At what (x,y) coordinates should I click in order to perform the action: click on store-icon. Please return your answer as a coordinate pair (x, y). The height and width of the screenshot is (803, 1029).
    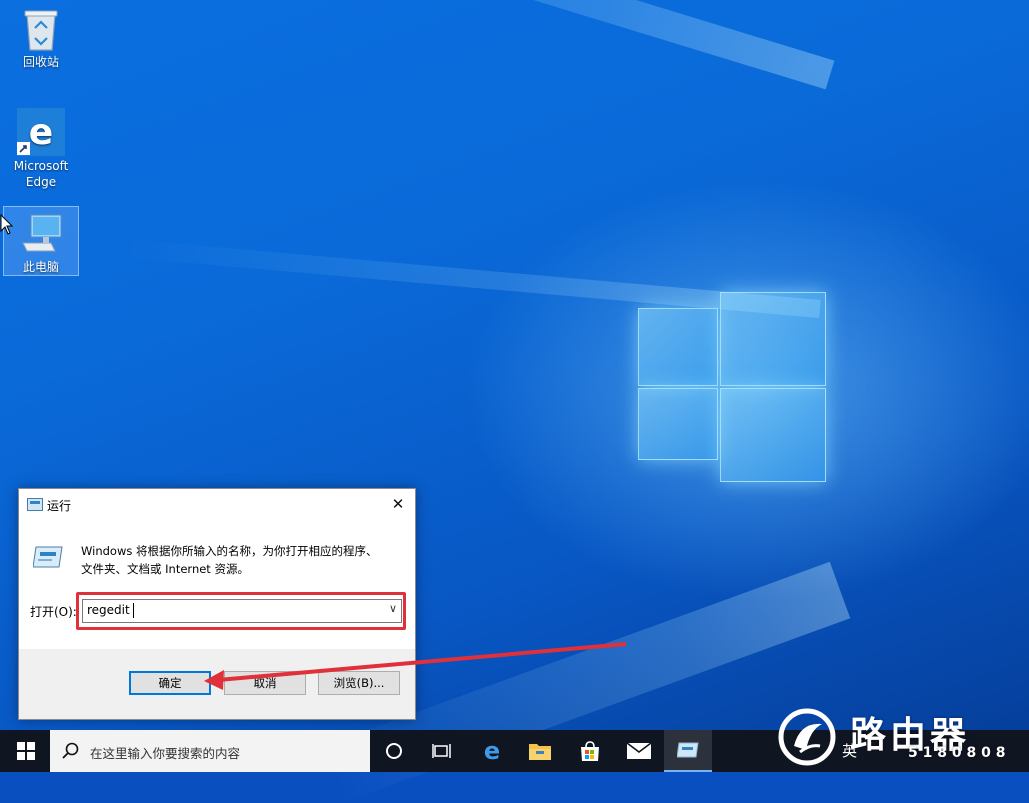
    Looking at the image, I should click on (590, 751).